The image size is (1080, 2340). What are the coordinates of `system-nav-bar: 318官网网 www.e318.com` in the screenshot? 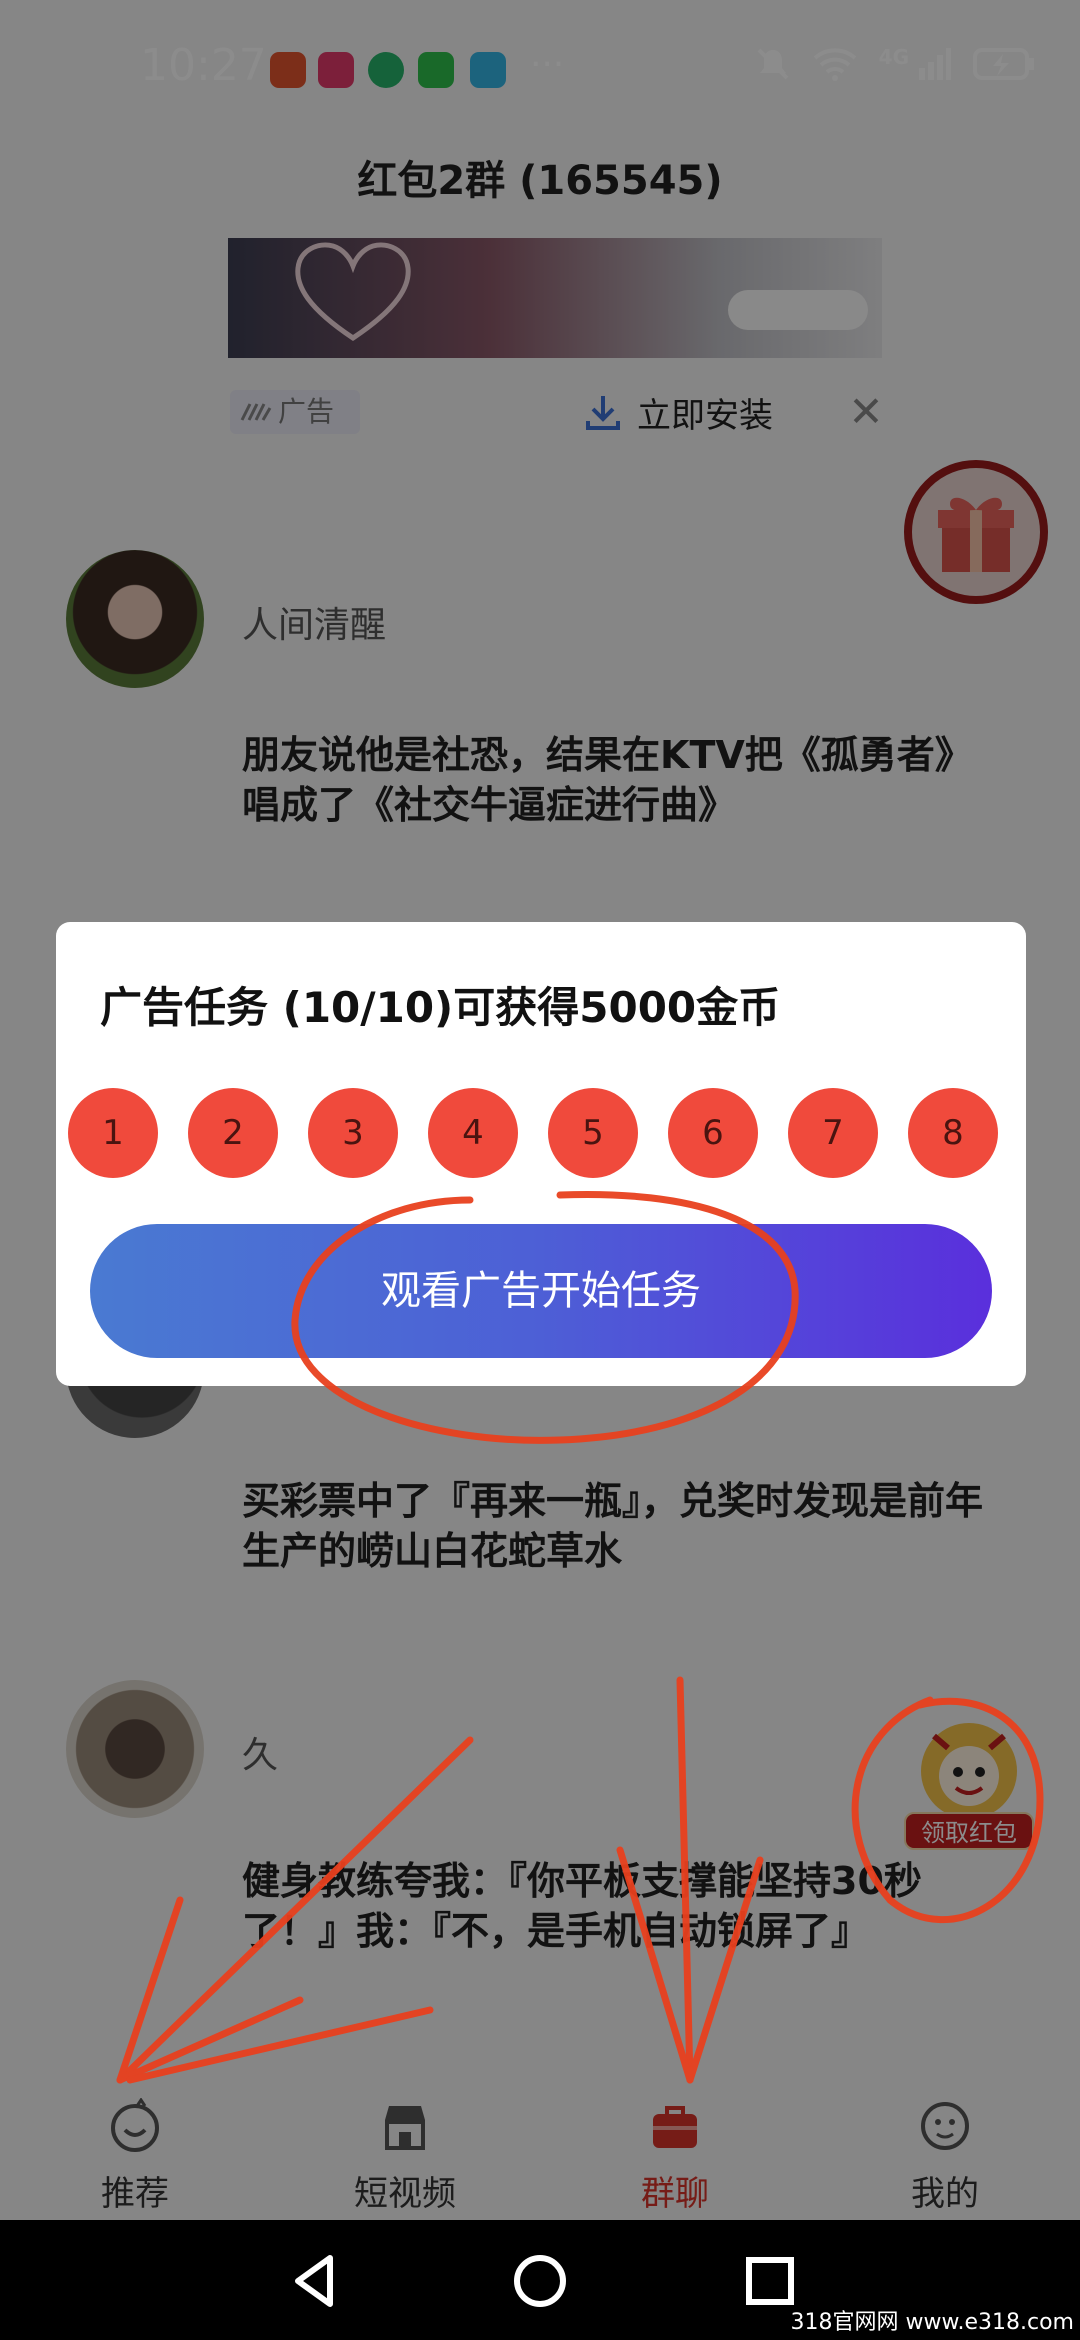 It's located at (540, 2280).